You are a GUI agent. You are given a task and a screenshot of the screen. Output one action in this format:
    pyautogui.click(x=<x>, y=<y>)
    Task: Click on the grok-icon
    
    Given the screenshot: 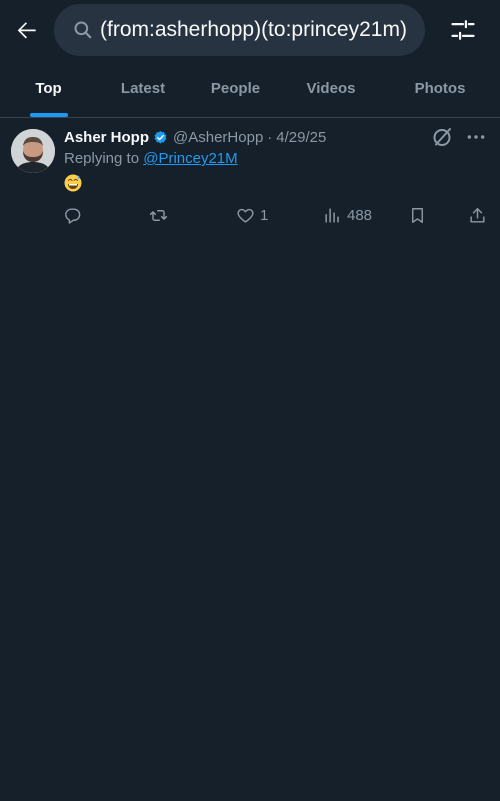 What is the action you would take?
    pyautogui.click(x=442, y=137)
    